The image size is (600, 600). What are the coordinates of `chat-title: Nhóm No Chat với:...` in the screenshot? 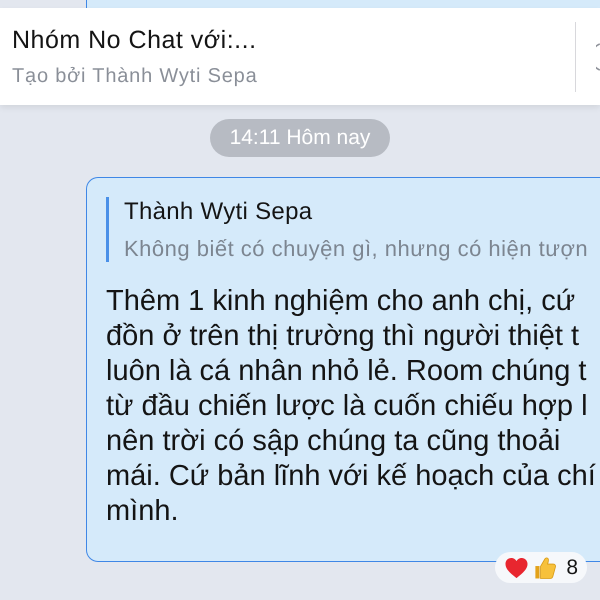 It's located at (135, 40).